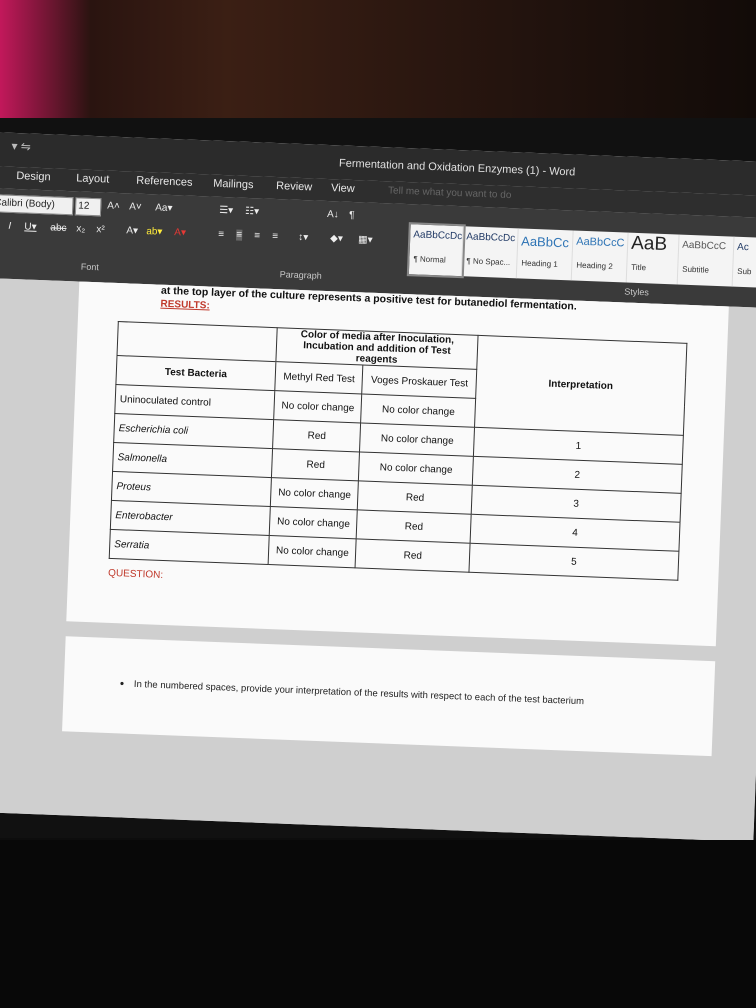 The height and width of the screenshot is (1008, 756). What do you see at coordinates (744, 262) in the screenshot?
I see `style-subtle: Ac Sub` at bounding box center [744, 262].